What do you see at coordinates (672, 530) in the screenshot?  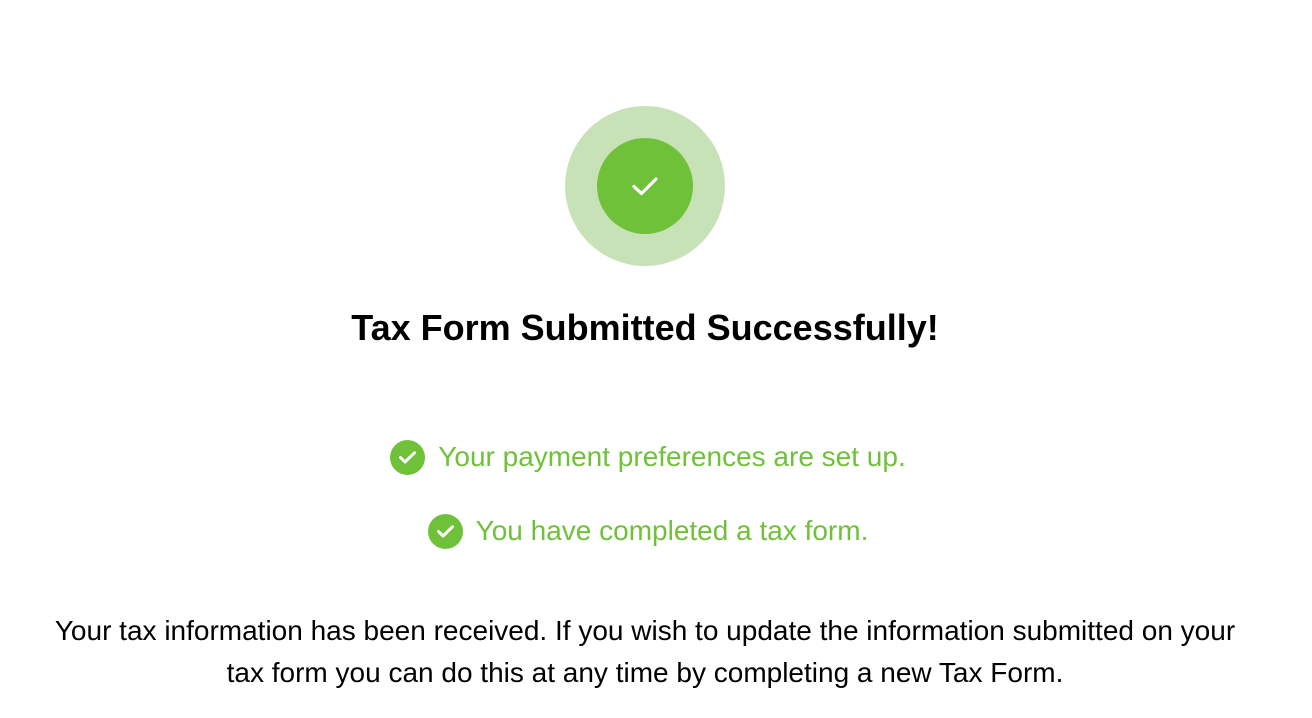 I see `status-item-label: You have completed a tax form.` at bounding box center [672, 530].